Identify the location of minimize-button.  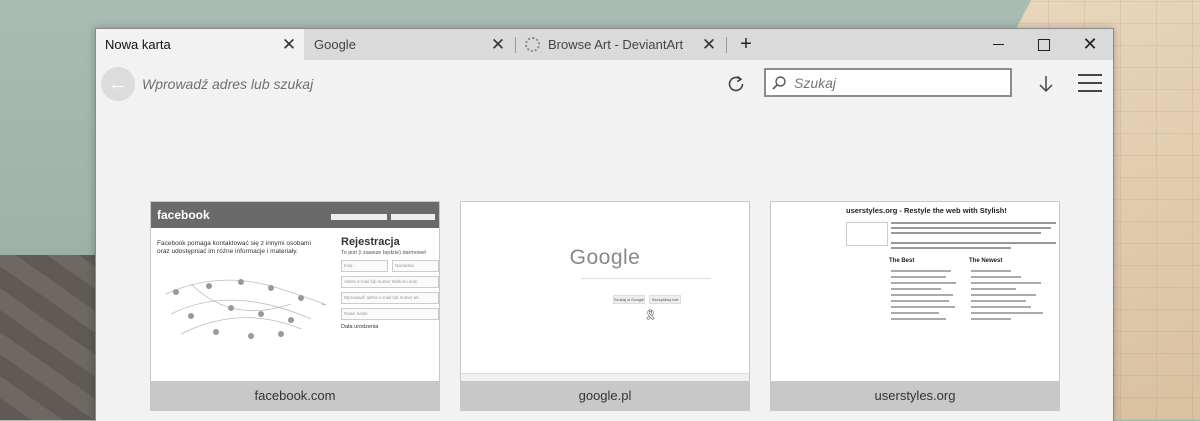
(998, 44).